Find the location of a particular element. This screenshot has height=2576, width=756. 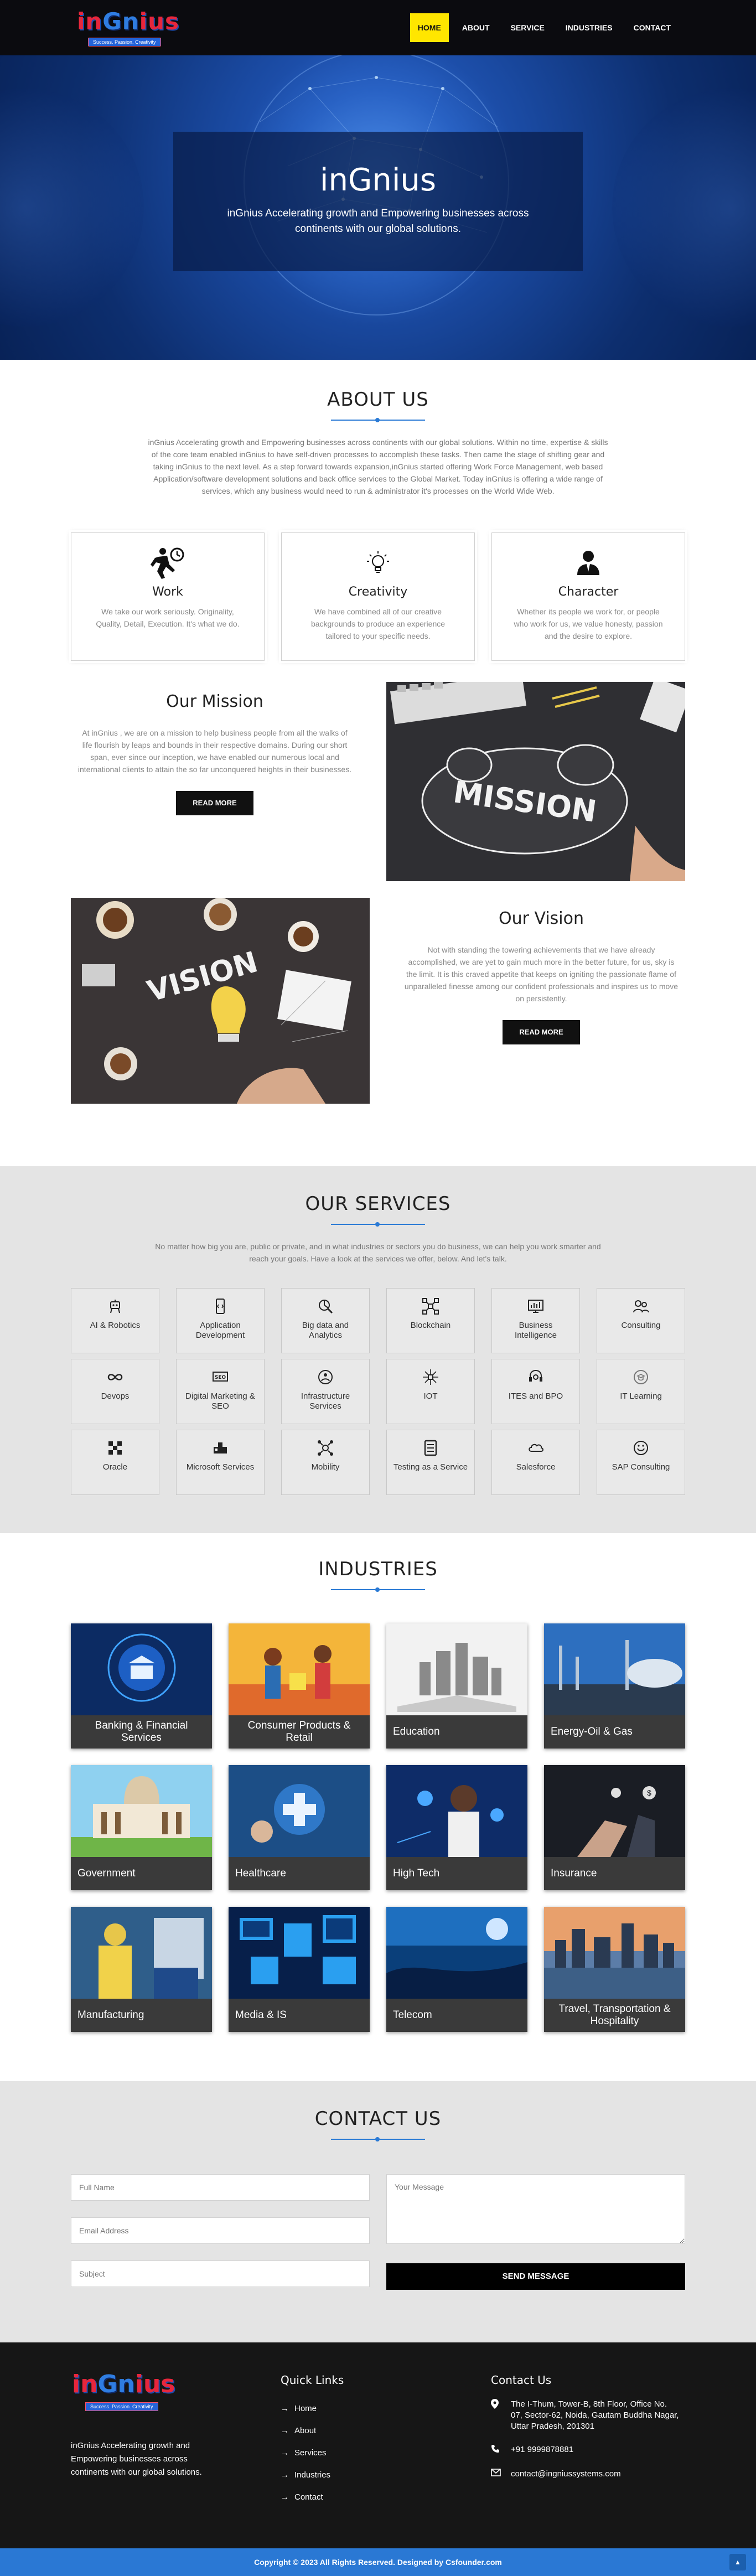

subject-input is located at coordinates (220, 2274).